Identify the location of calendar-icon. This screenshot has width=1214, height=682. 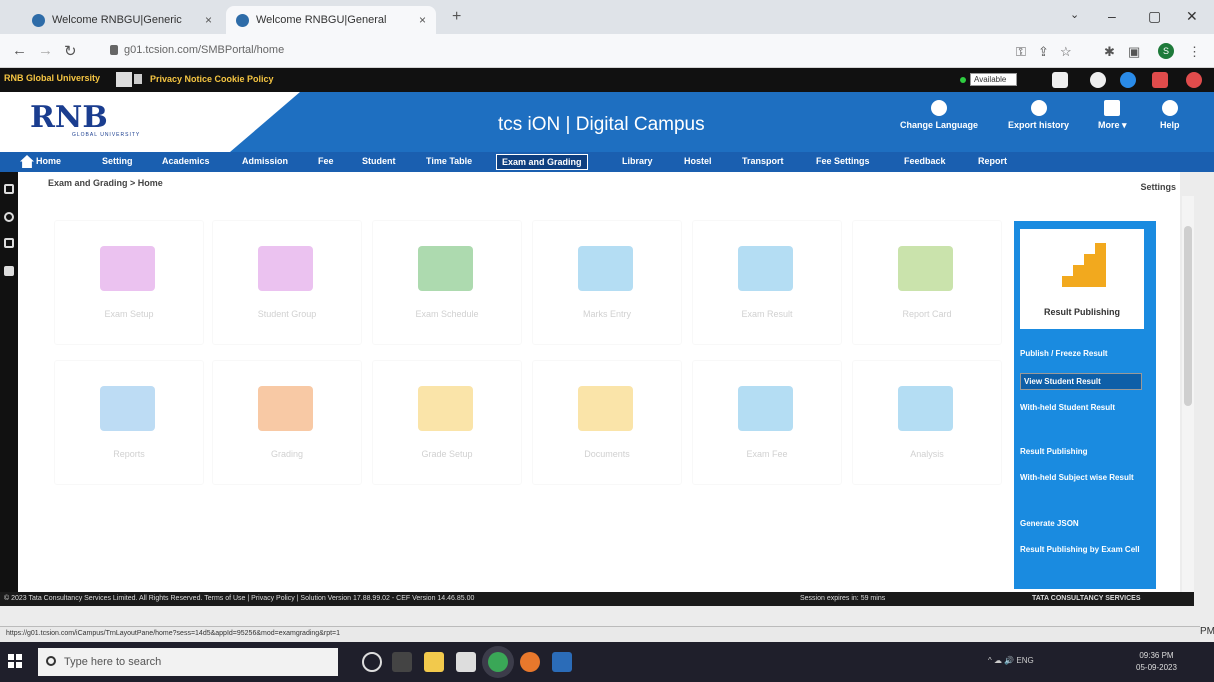
(9, 243).